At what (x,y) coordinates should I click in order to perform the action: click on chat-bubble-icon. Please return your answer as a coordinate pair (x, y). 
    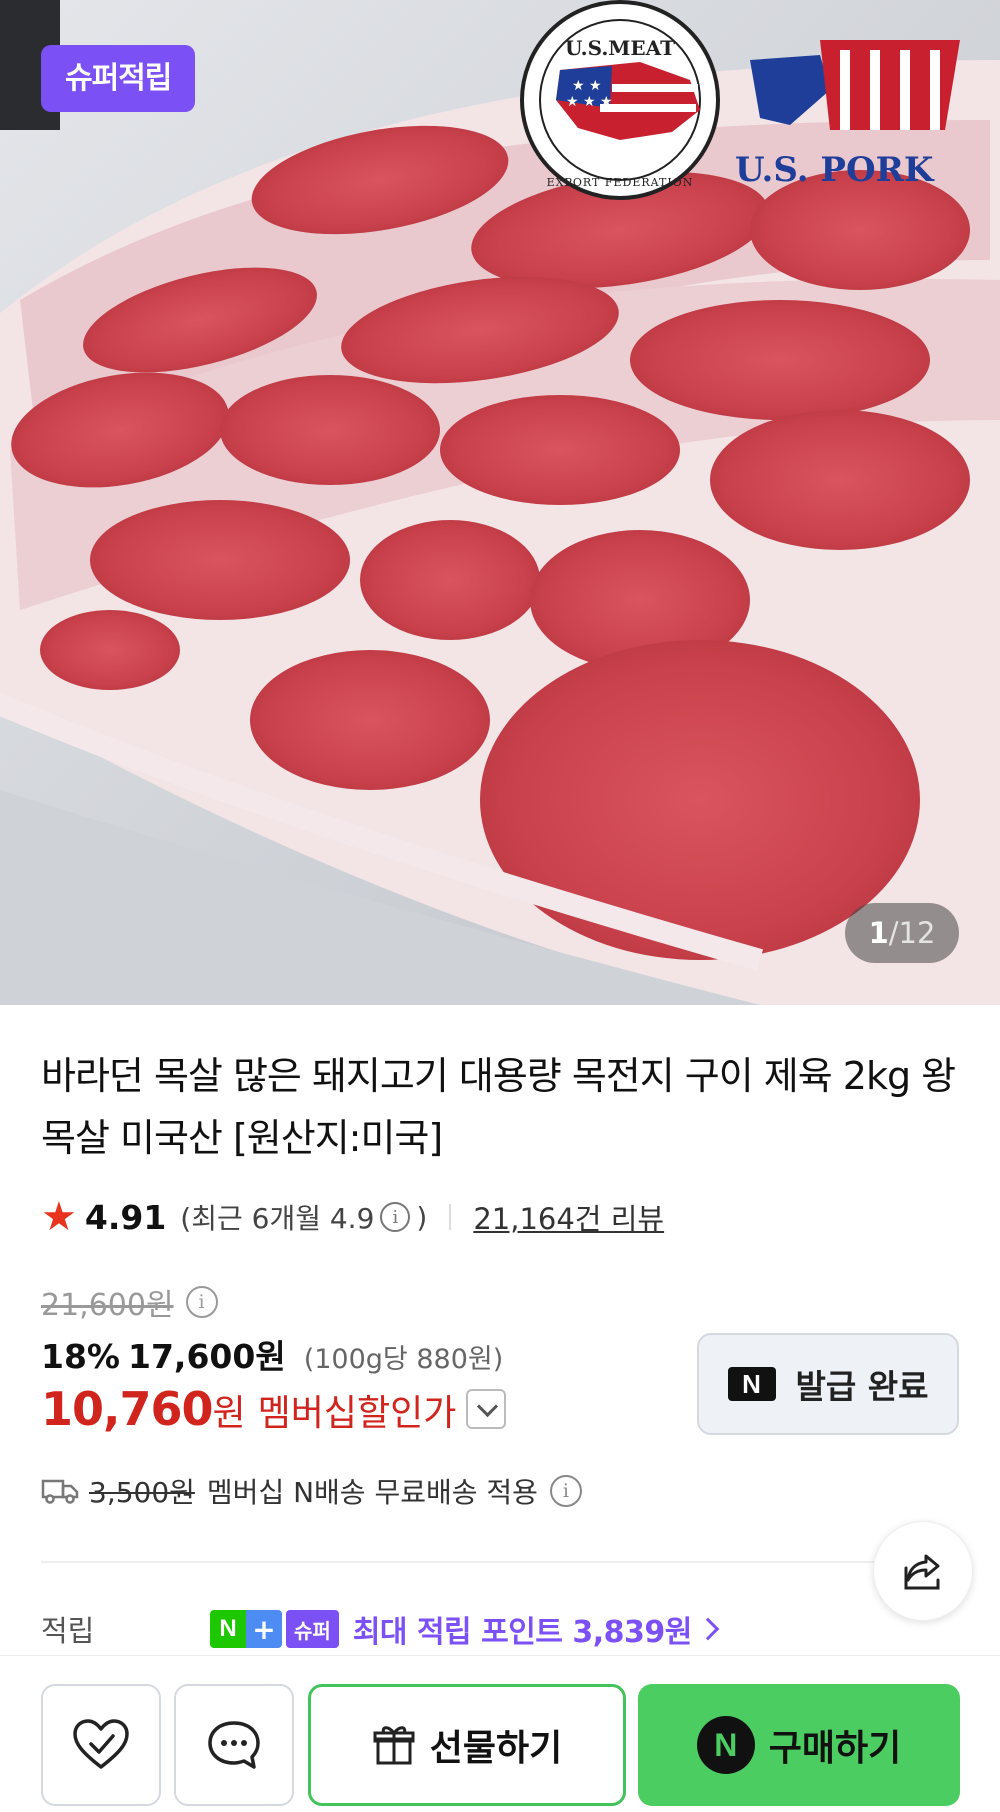
    Looking at the image, I should click on (234, 1745).